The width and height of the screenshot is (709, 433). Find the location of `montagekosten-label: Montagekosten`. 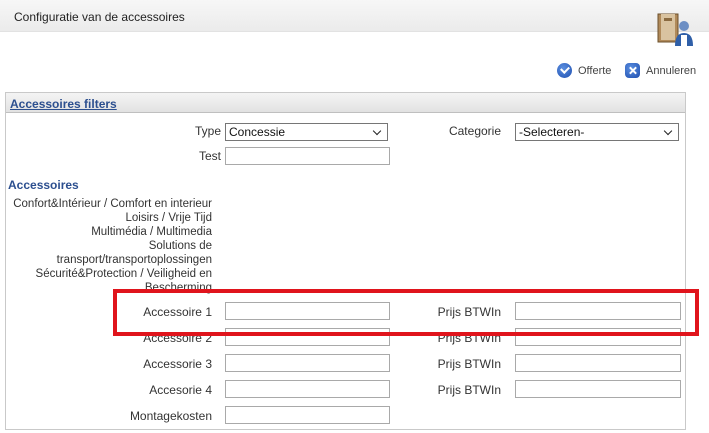

montagekosten-label: Montagekosten is located at coordinates (170, 416).